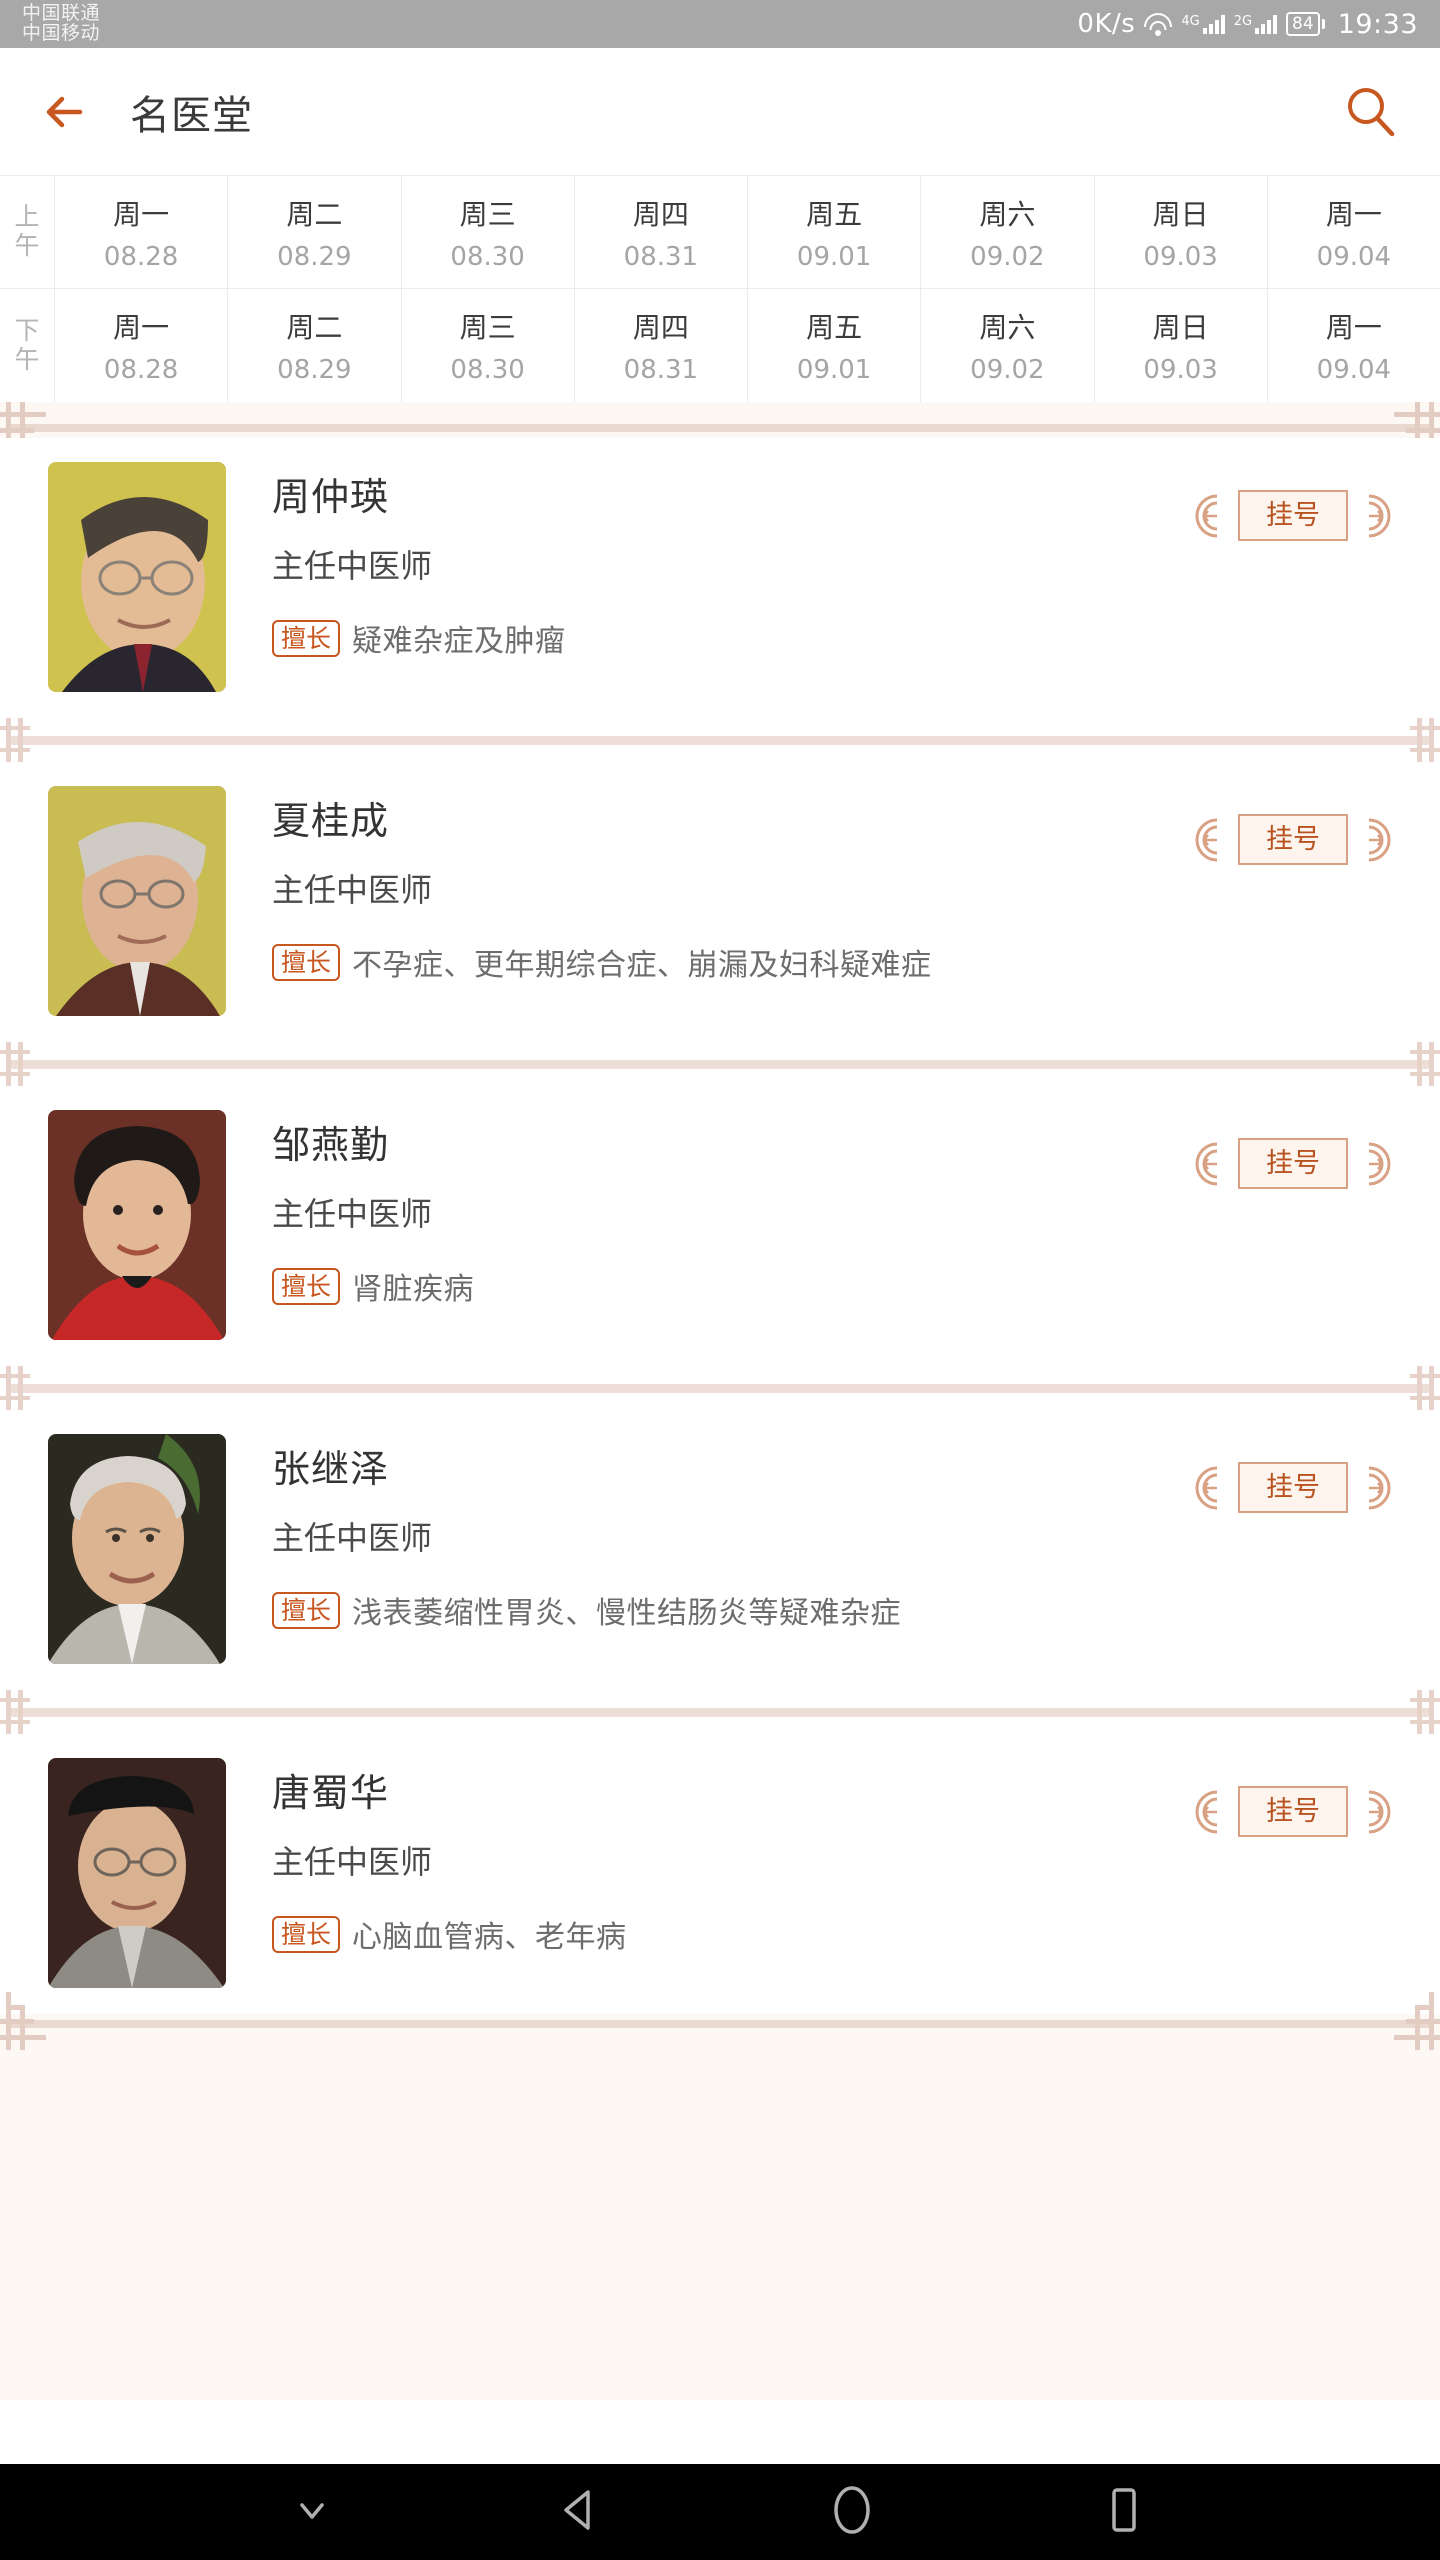 The width and height of the screenshot is (1440, 2560). What do you see at coordinates (314, 370) in the screenshot?
I see `schedule-date-label: 08.29` at bounding box center [314, 370].